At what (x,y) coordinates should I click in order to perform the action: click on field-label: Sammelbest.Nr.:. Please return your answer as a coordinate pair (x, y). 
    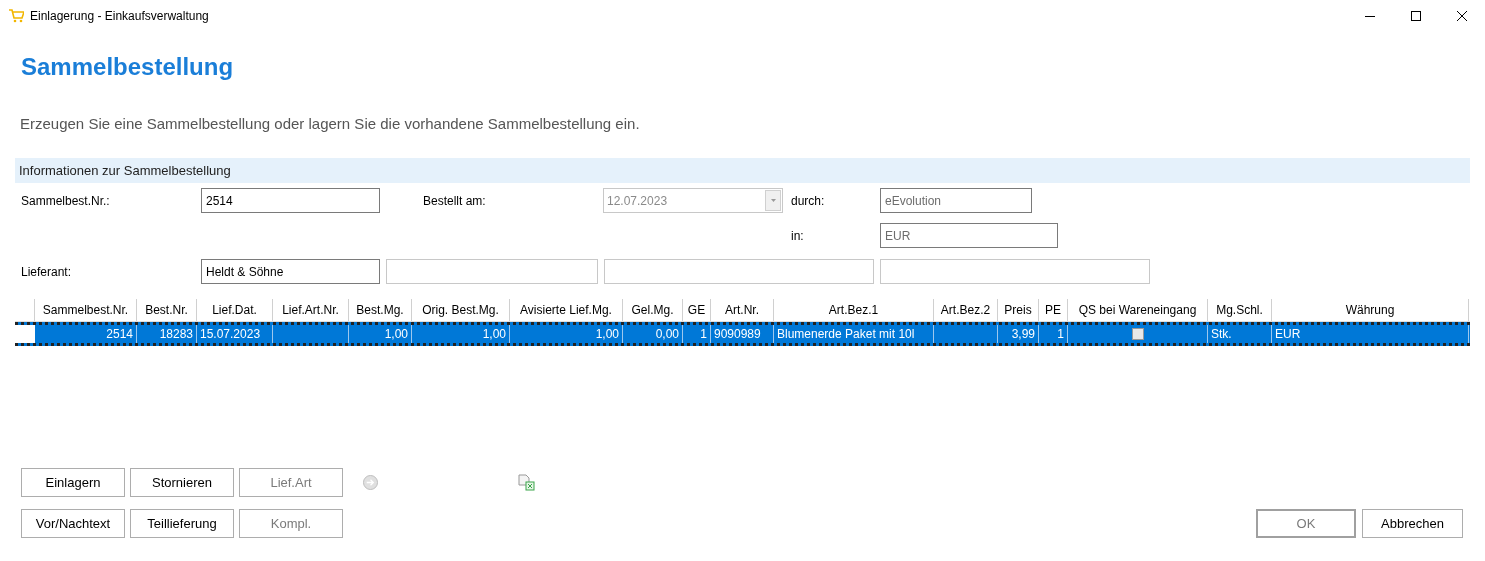
    Looking at the image, I should click on (65, 201).